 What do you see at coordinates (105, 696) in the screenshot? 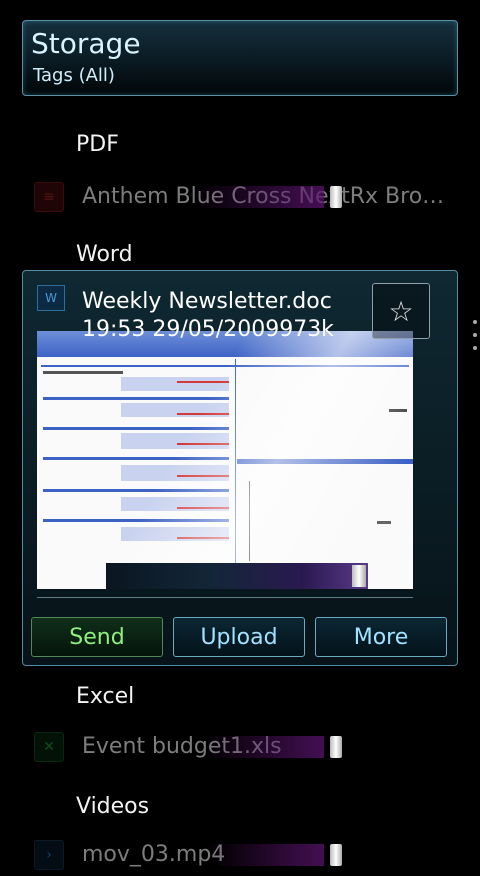
I see `section-label-excel: Excel` at bounding box center [105, 696].